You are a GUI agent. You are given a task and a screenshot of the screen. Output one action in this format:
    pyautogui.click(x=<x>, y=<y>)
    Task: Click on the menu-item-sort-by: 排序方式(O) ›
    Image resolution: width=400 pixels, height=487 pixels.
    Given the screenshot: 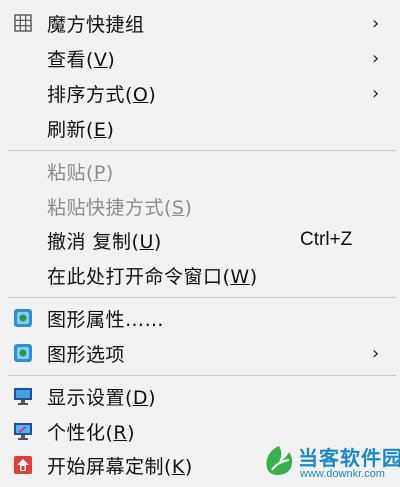 What is the action you would take?
    pyautogui.click(x=200, y=93)
    